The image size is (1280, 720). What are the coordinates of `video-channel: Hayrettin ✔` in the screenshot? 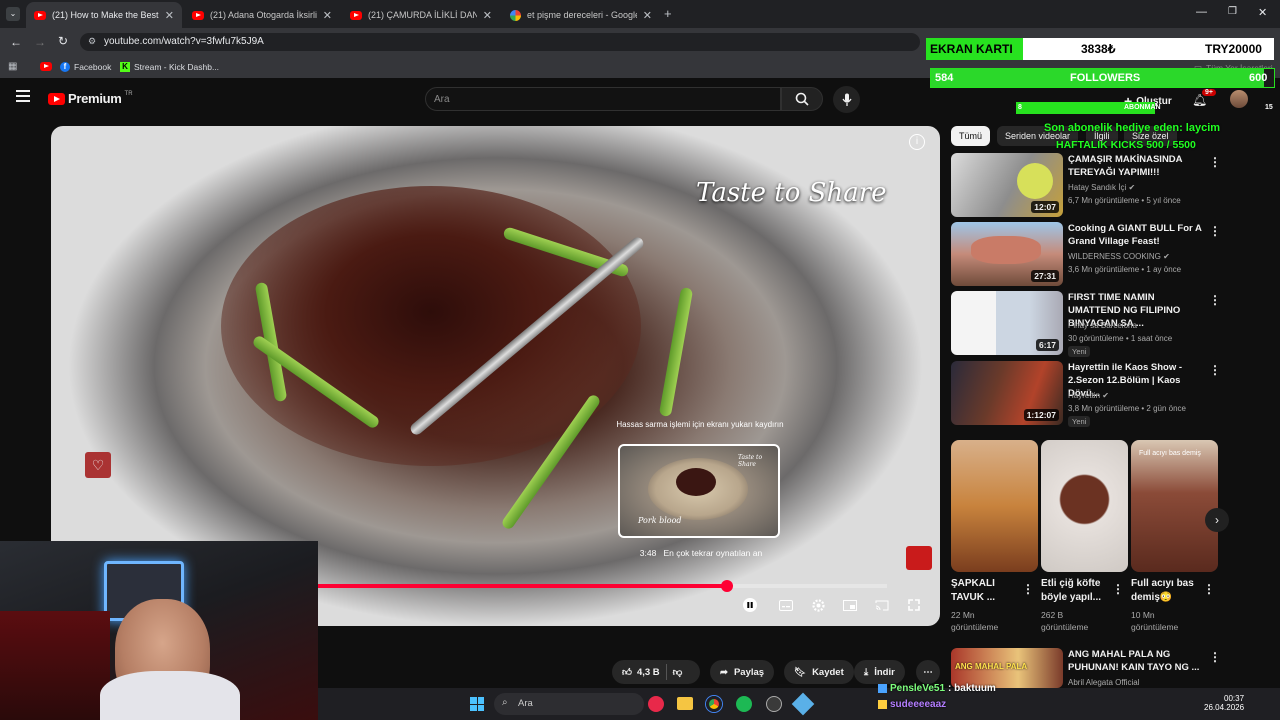 It's located at (1088, 395).